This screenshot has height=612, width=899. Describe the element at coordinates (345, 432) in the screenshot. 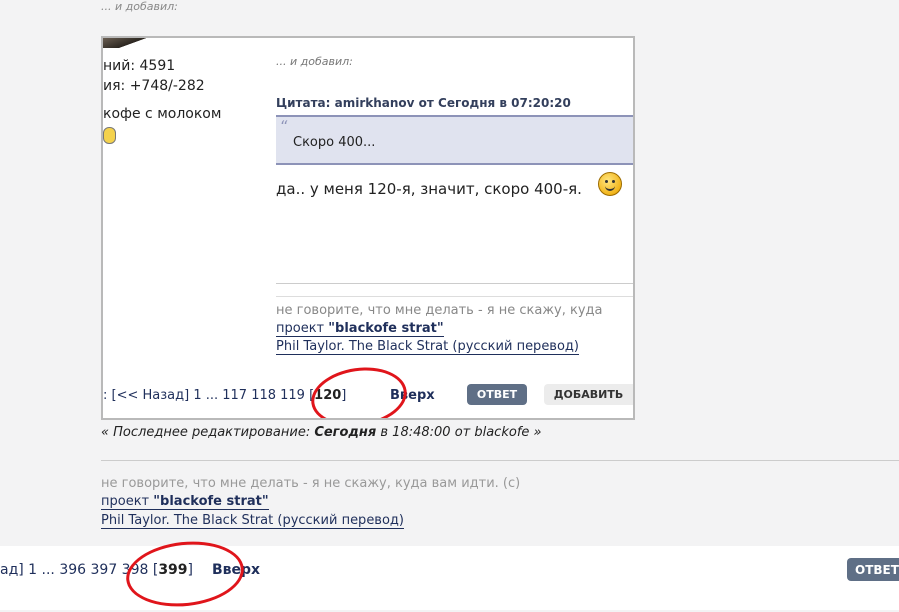

I see `edit-note-day: Сегодня` at that location.